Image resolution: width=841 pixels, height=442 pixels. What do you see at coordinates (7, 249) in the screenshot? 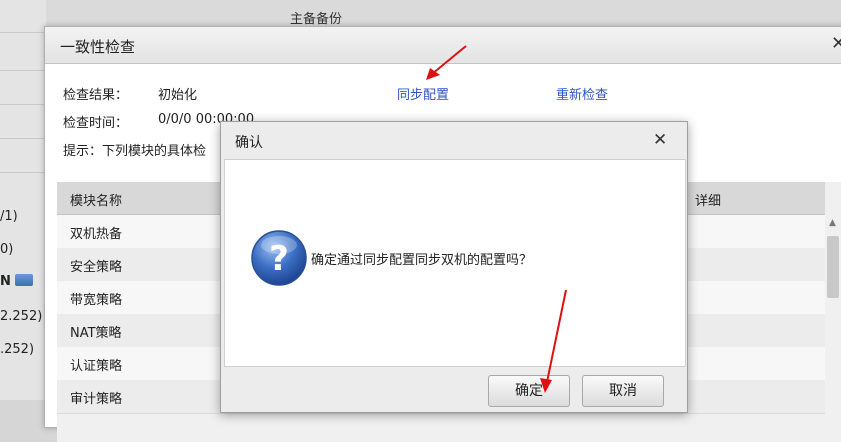
I see `background-fragment: 0)` at bounding box center [7, 249].